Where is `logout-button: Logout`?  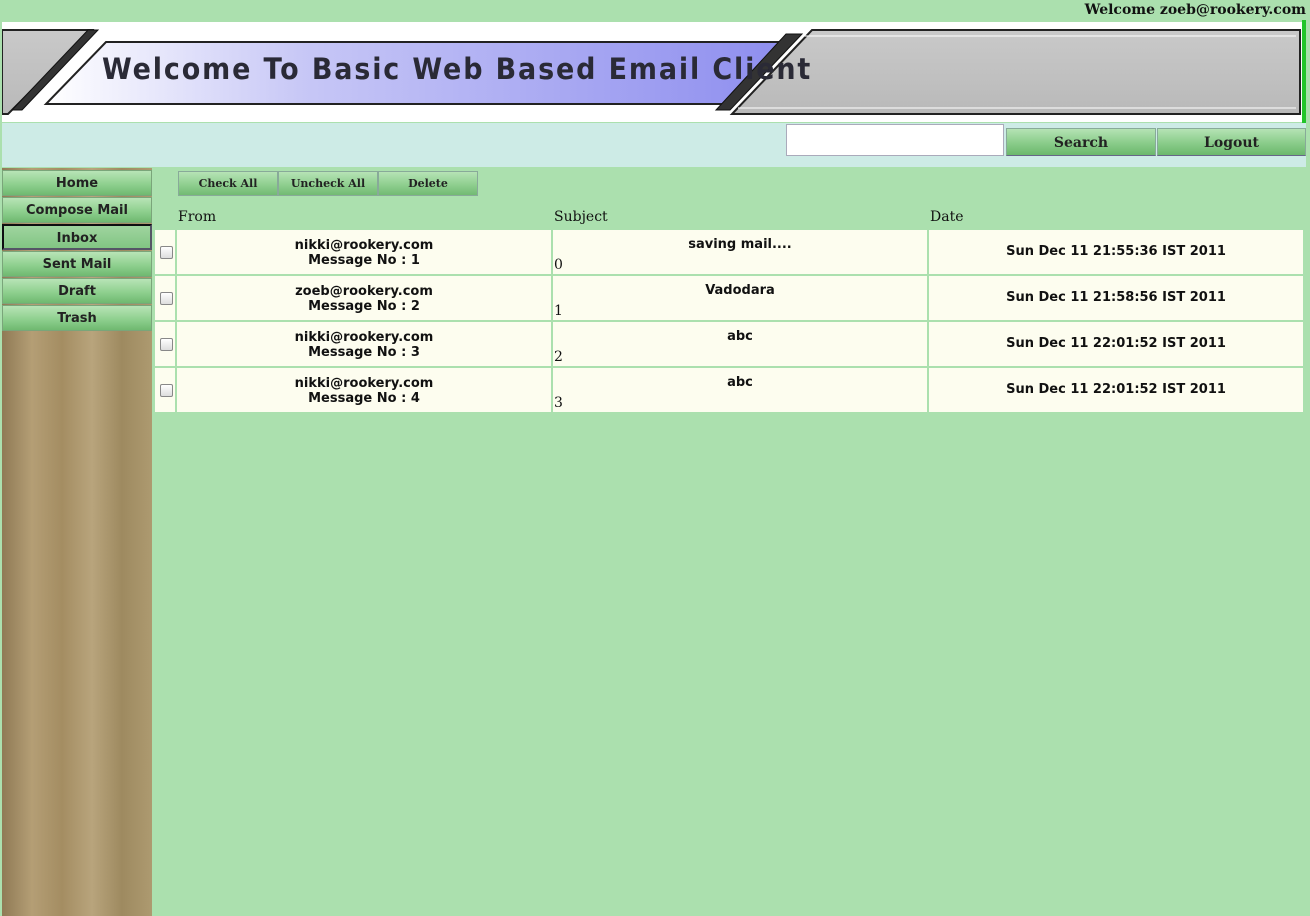
logout-button: Logout is located at coordinates (1231, 142).